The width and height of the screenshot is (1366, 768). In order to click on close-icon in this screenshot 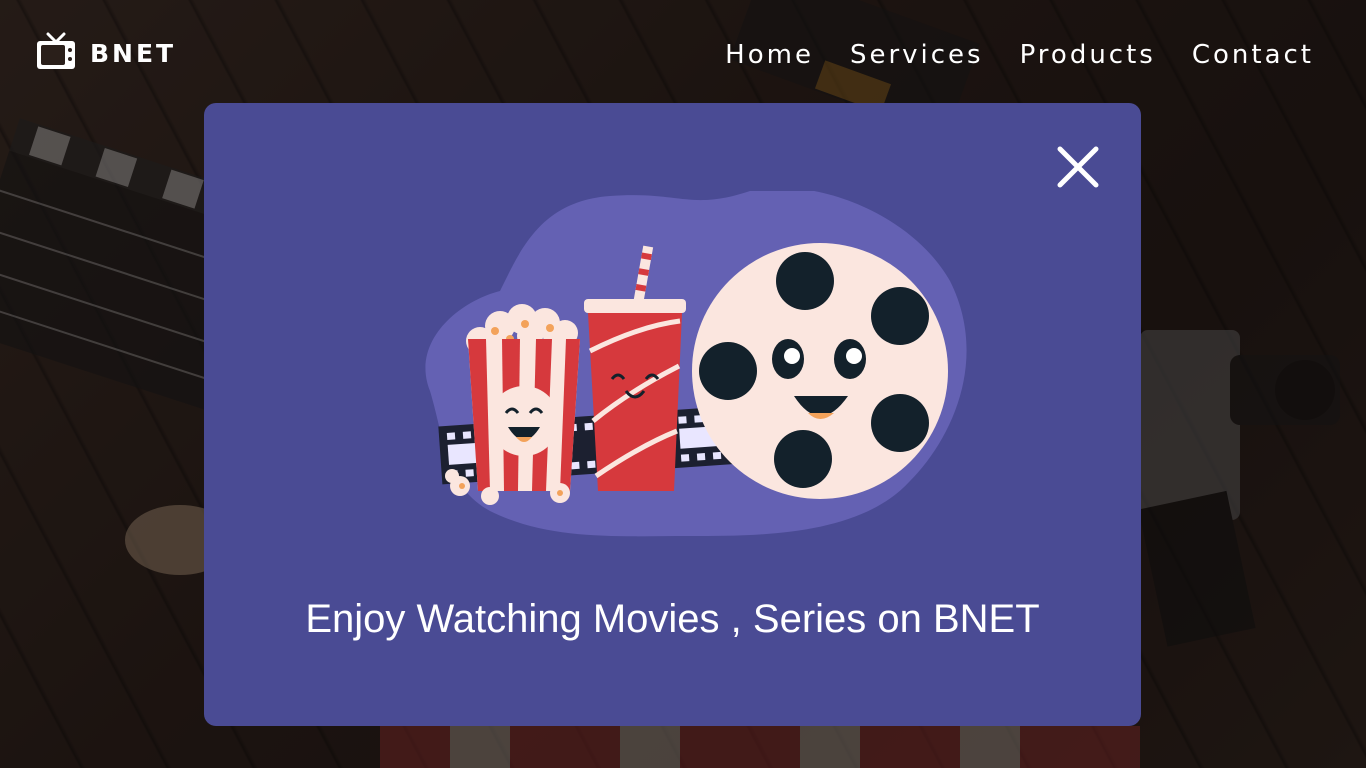, I will do `click(1078, 167)`.